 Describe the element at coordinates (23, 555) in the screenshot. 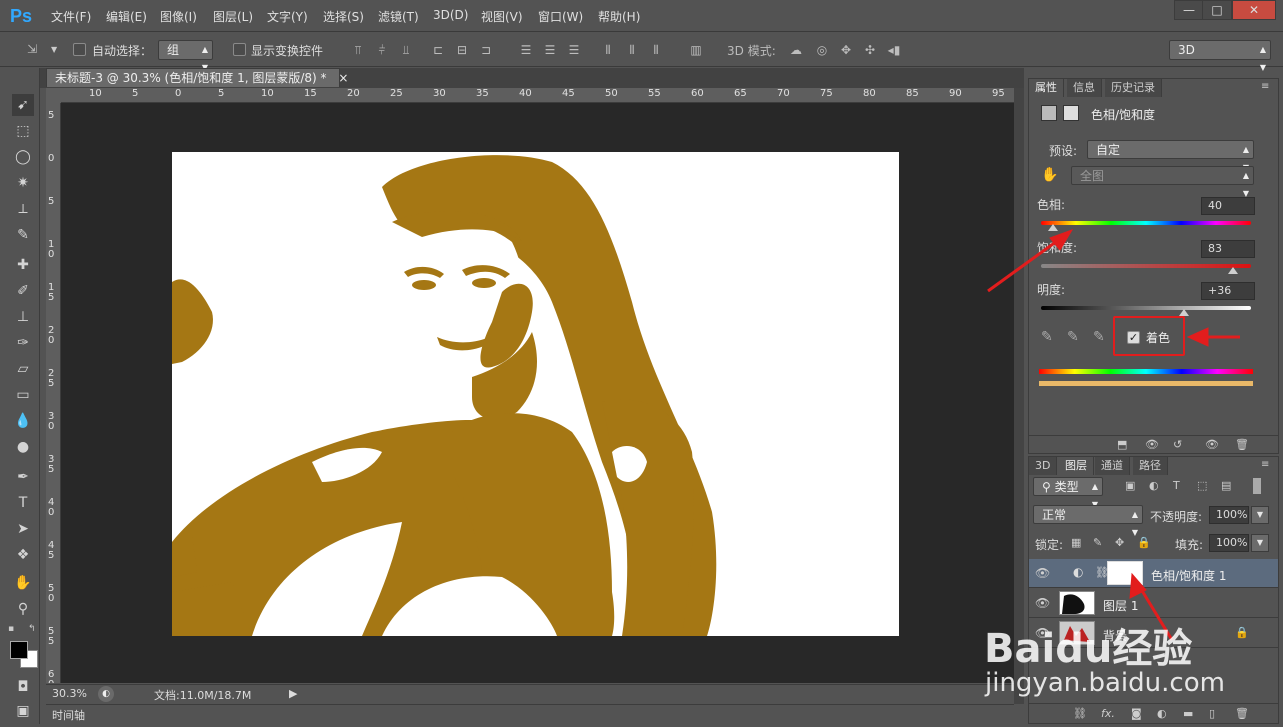

I see `3d-object-tool-icon: ❖` at that location.